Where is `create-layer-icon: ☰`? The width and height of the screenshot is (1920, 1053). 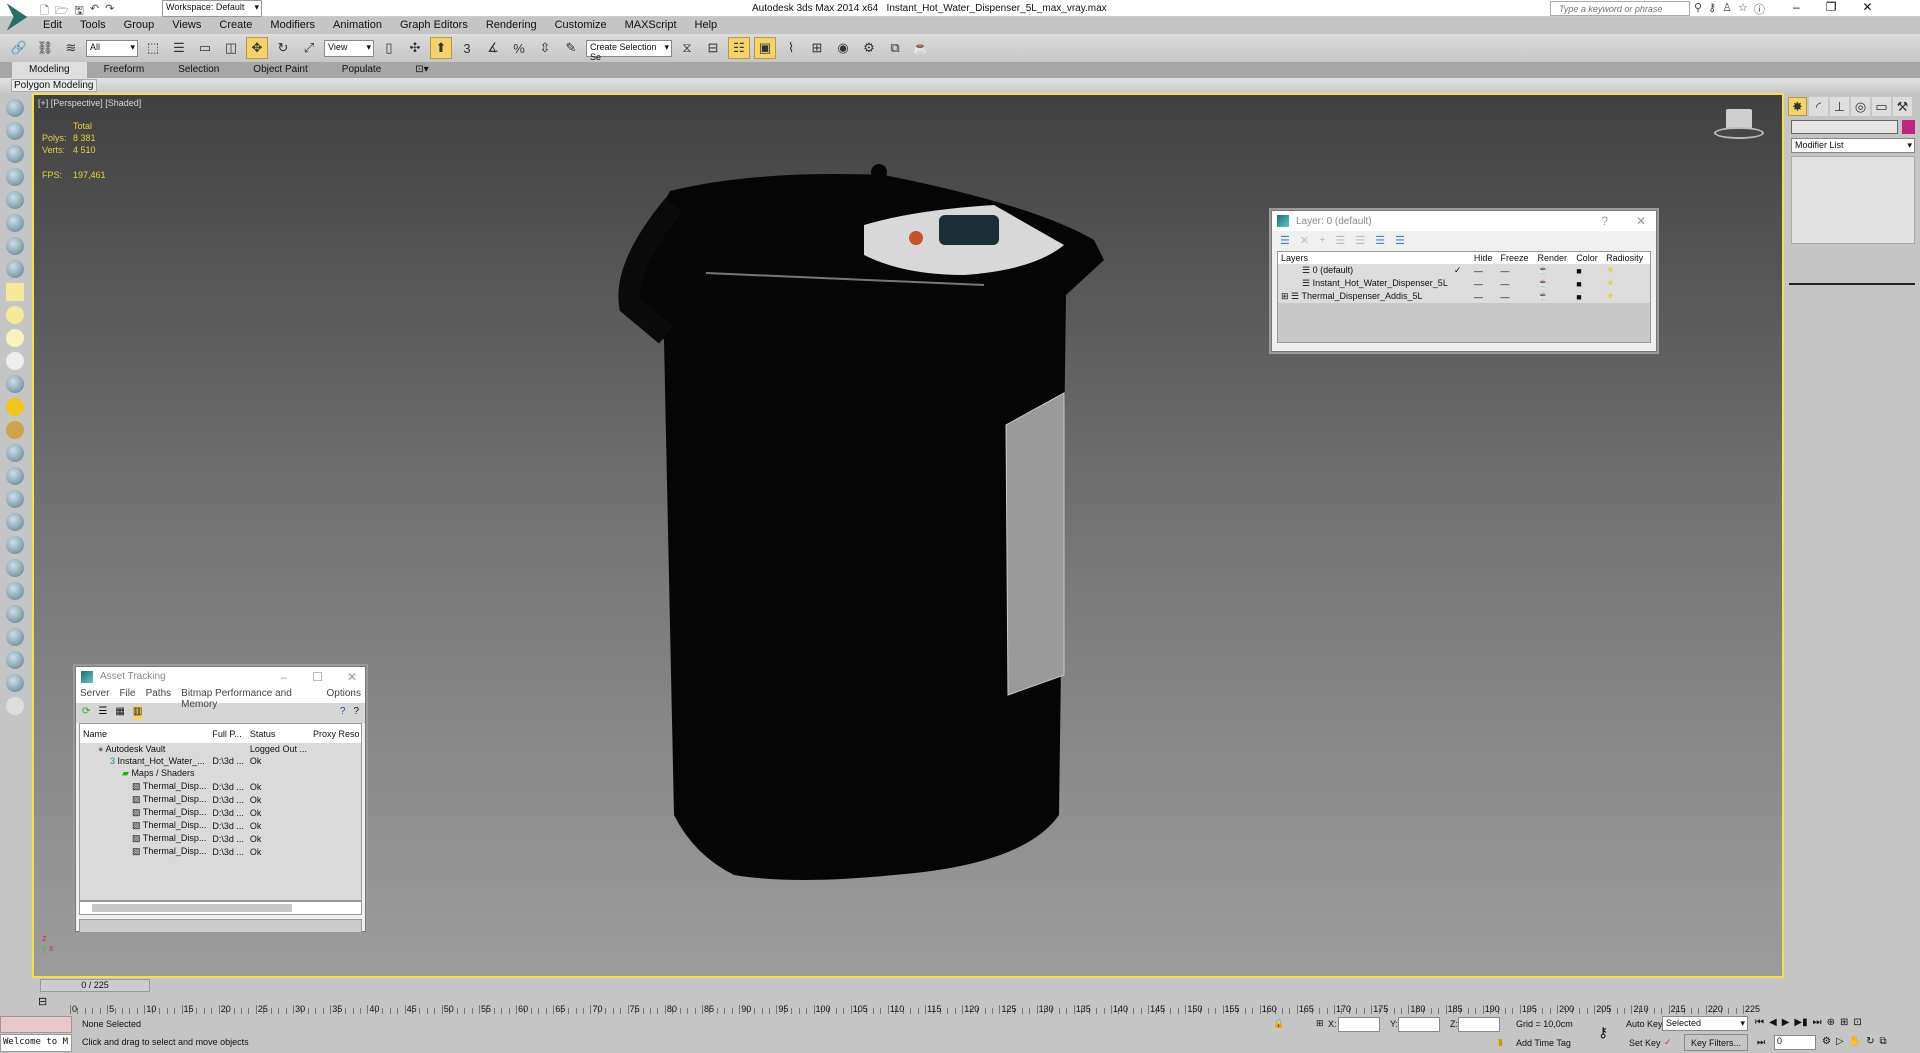
create-layer-icon: ☰ is located at coordinates (1285, 241).